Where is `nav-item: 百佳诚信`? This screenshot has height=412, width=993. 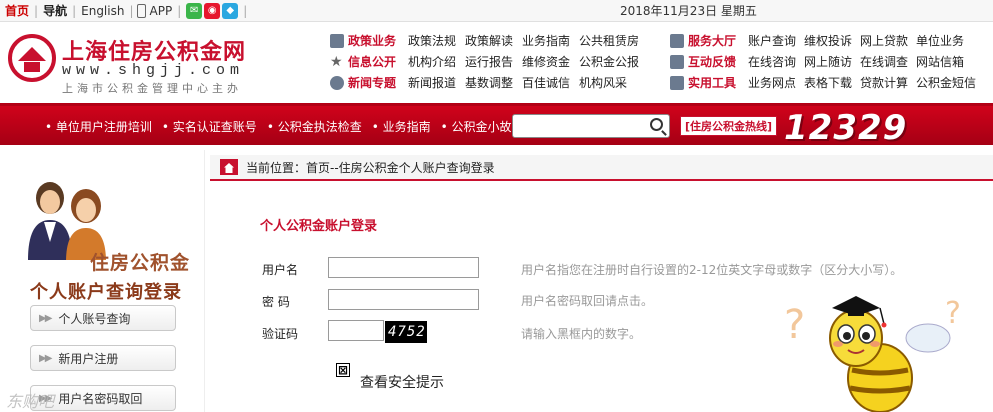 nav-item: 百佳诚信 is located at coordinates (550, 82).